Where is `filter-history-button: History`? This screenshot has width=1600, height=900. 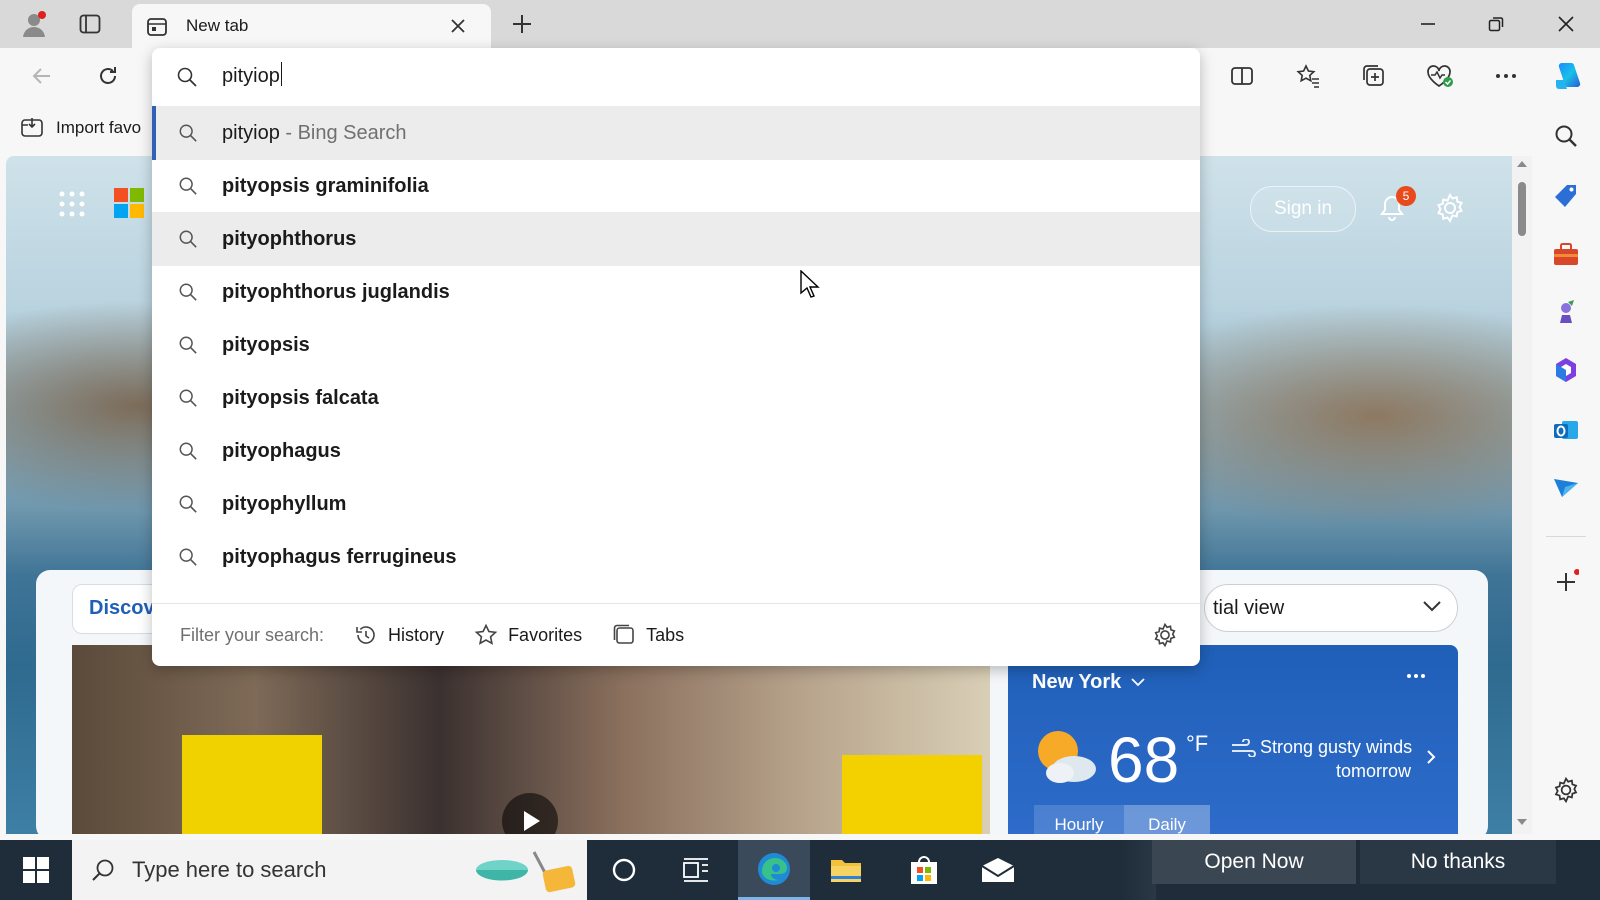 filter-history-button: History is located at coordinates (399, 635).